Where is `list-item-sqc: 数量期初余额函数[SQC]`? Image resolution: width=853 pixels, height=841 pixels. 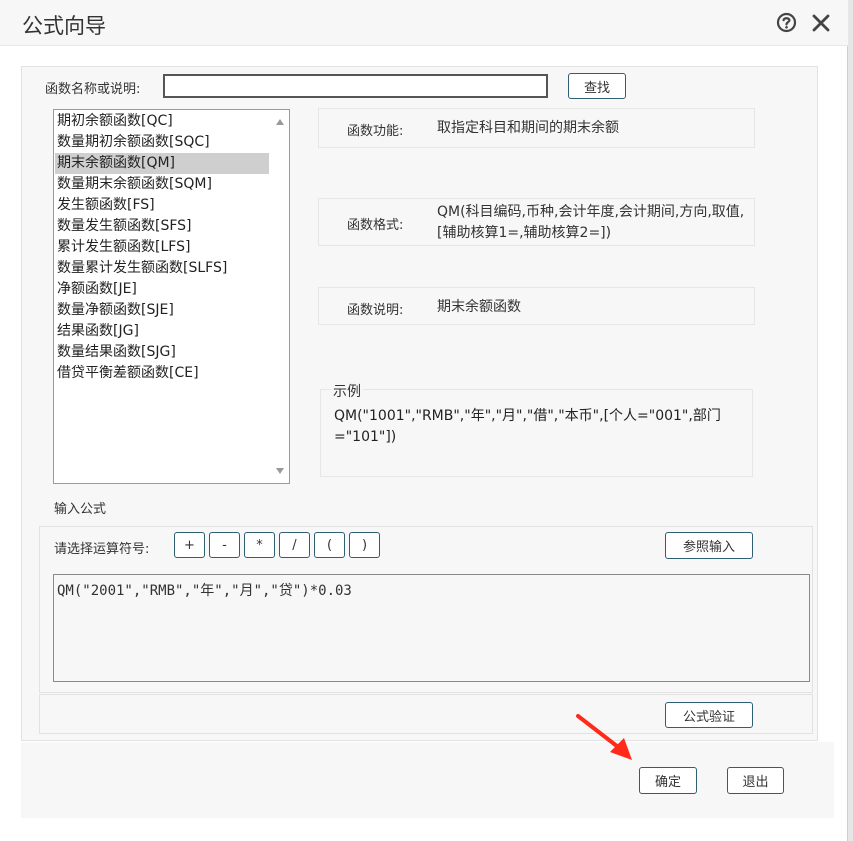
list-item-sqc: 数量期初余额函数[SQC] is located at coordinates (162, 142).